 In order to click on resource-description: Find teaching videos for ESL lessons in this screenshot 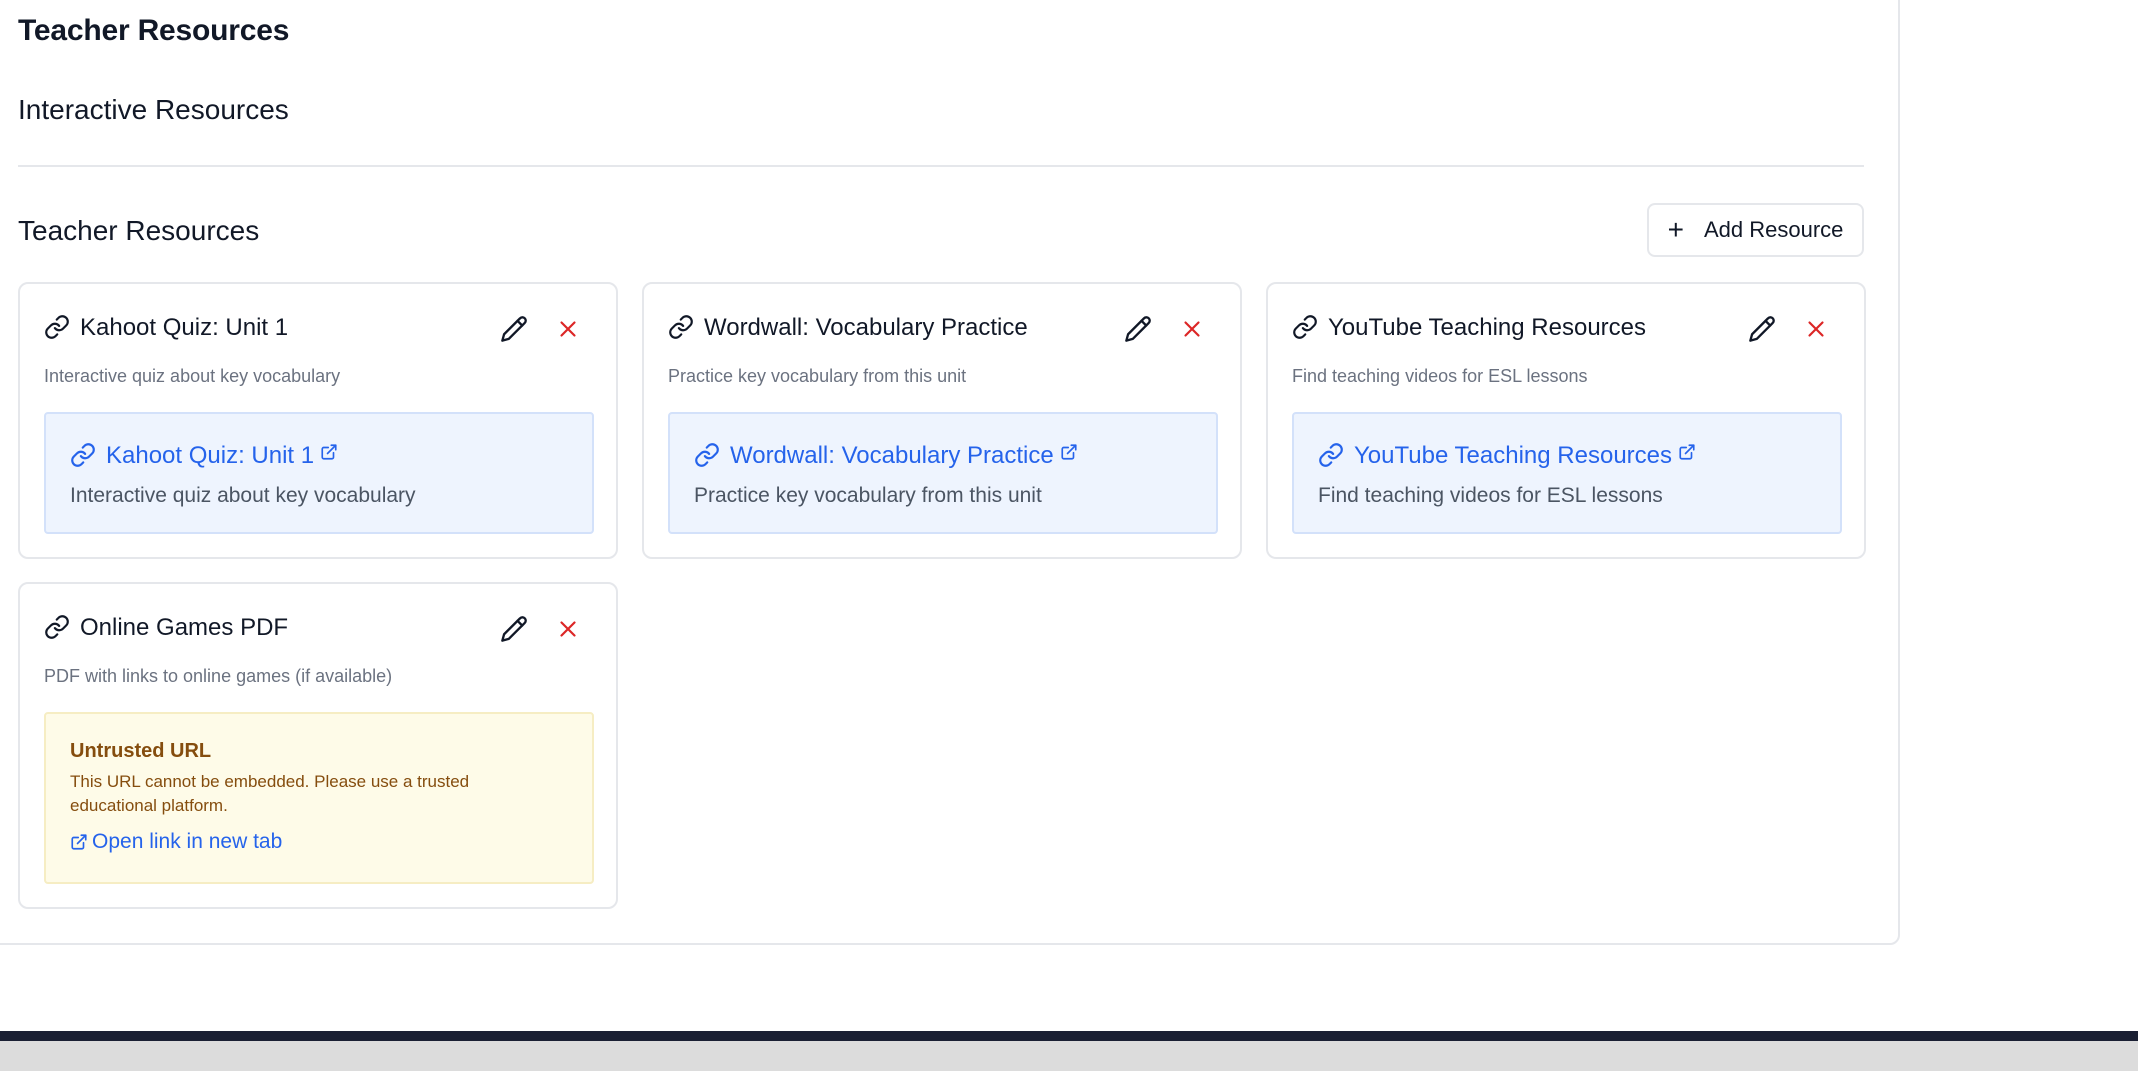, I will do `click(1440, 376)`.